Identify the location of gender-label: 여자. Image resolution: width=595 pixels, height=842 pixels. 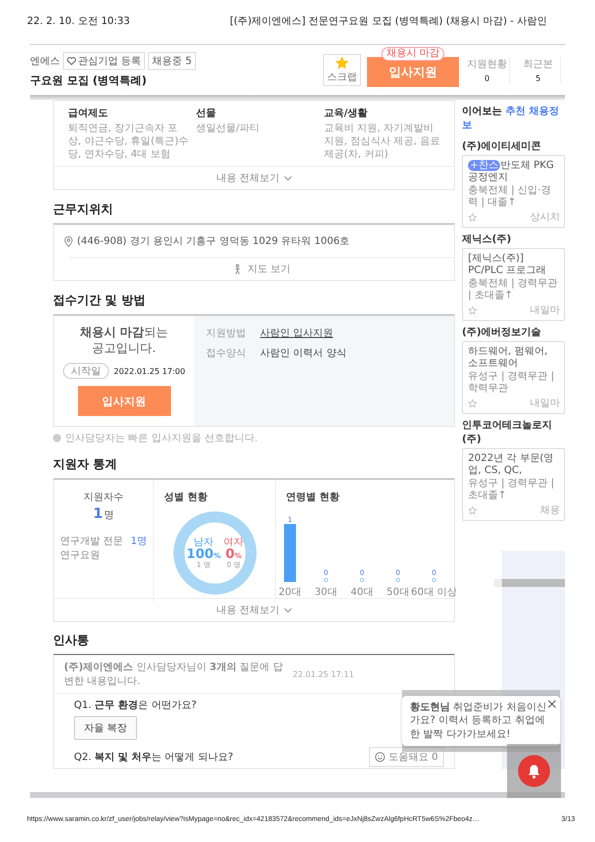
(234, 543).